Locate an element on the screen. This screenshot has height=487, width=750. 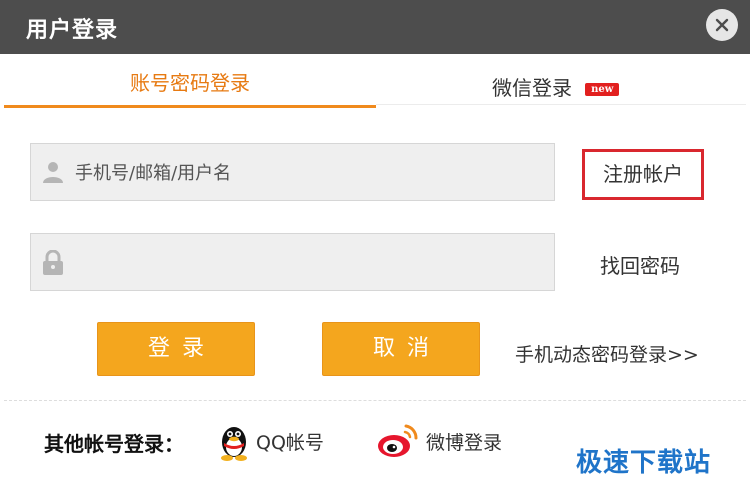
username-field-box is located at coordinates (292, 172).